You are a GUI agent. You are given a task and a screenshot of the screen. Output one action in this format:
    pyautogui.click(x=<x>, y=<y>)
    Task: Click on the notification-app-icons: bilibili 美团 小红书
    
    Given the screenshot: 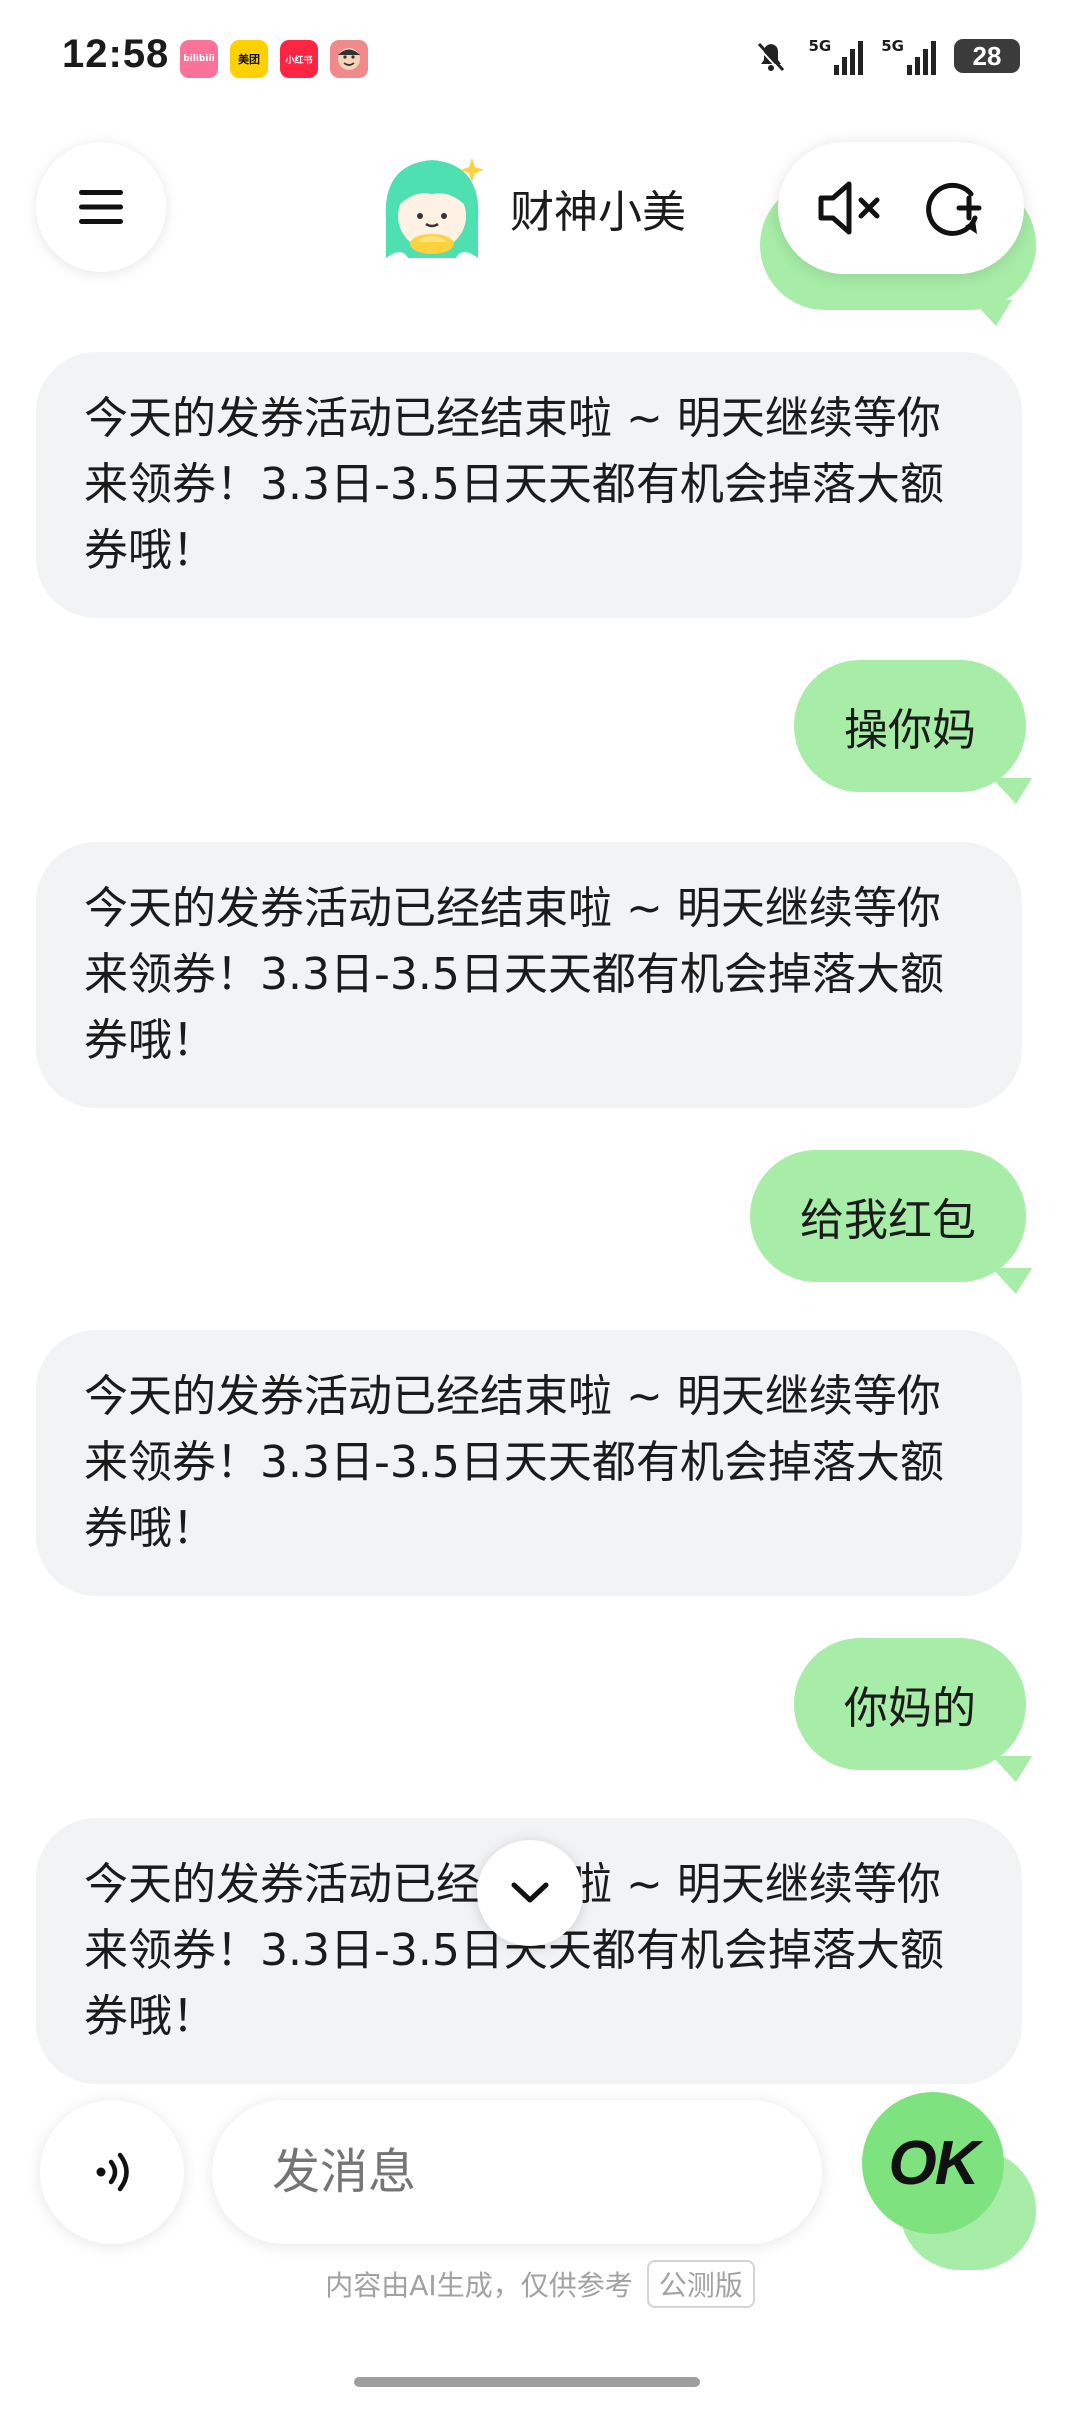 What is the action you would take?
    pyautogui.click(x=274, y=59)
    